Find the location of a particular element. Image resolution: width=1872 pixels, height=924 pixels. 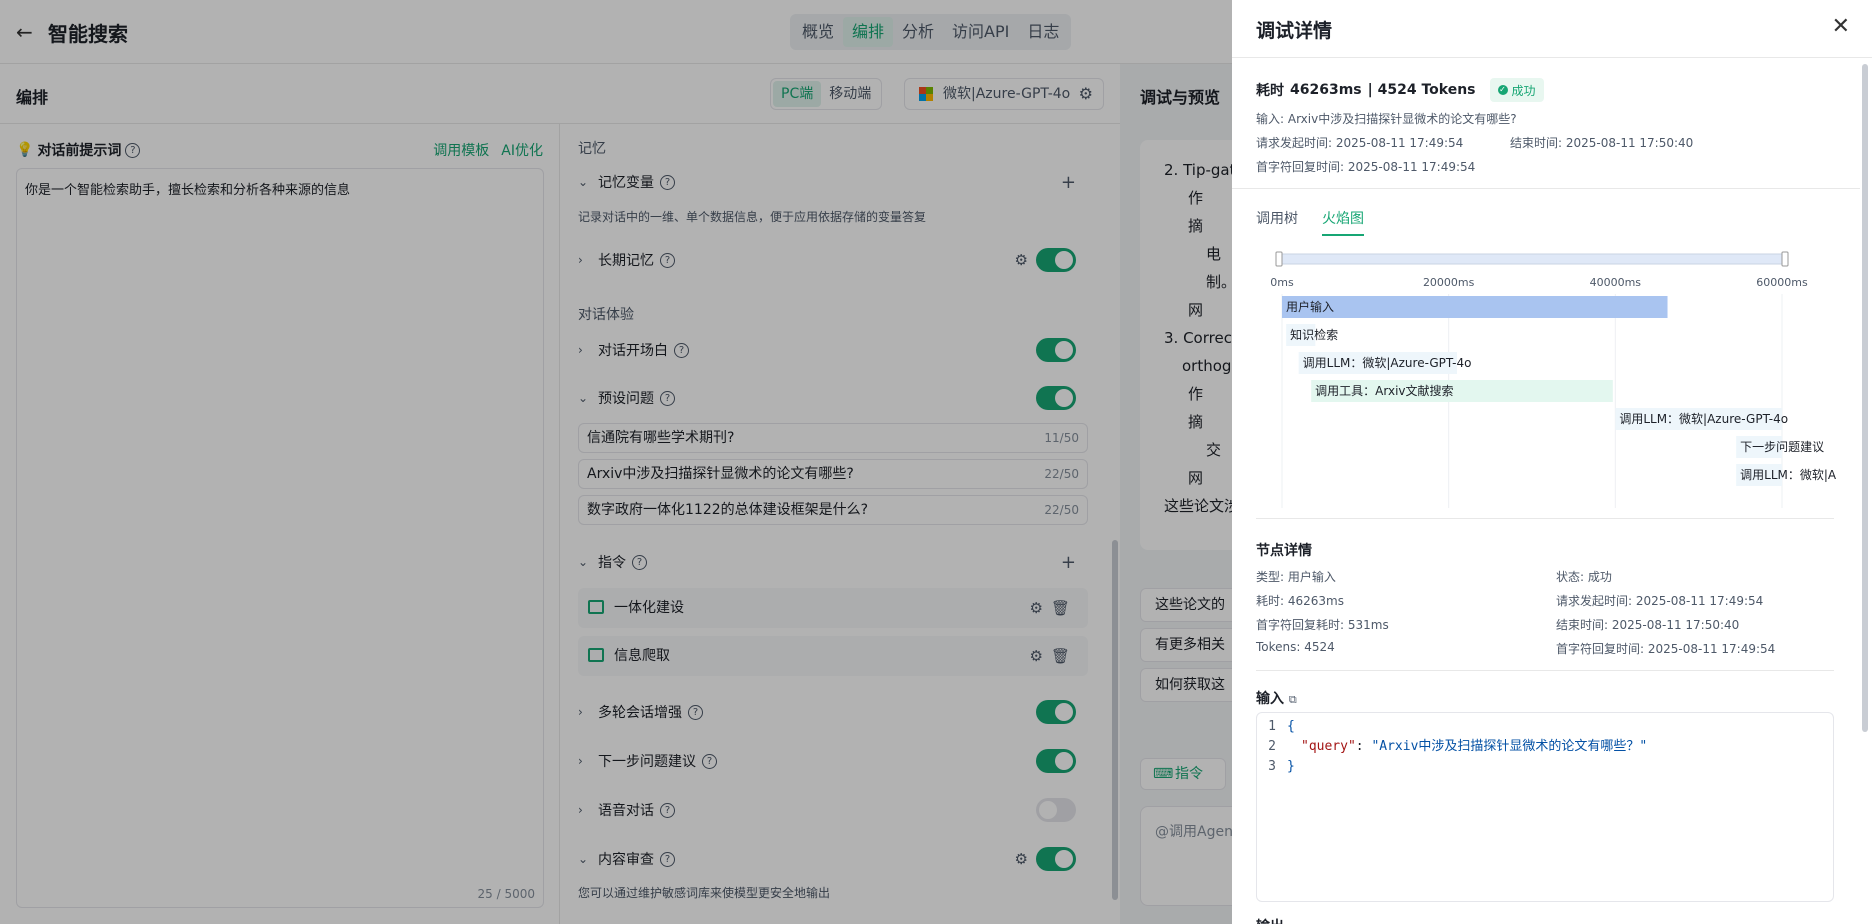

input-section-title: 输入 ⧉ is located at coordinates (1276, 698).